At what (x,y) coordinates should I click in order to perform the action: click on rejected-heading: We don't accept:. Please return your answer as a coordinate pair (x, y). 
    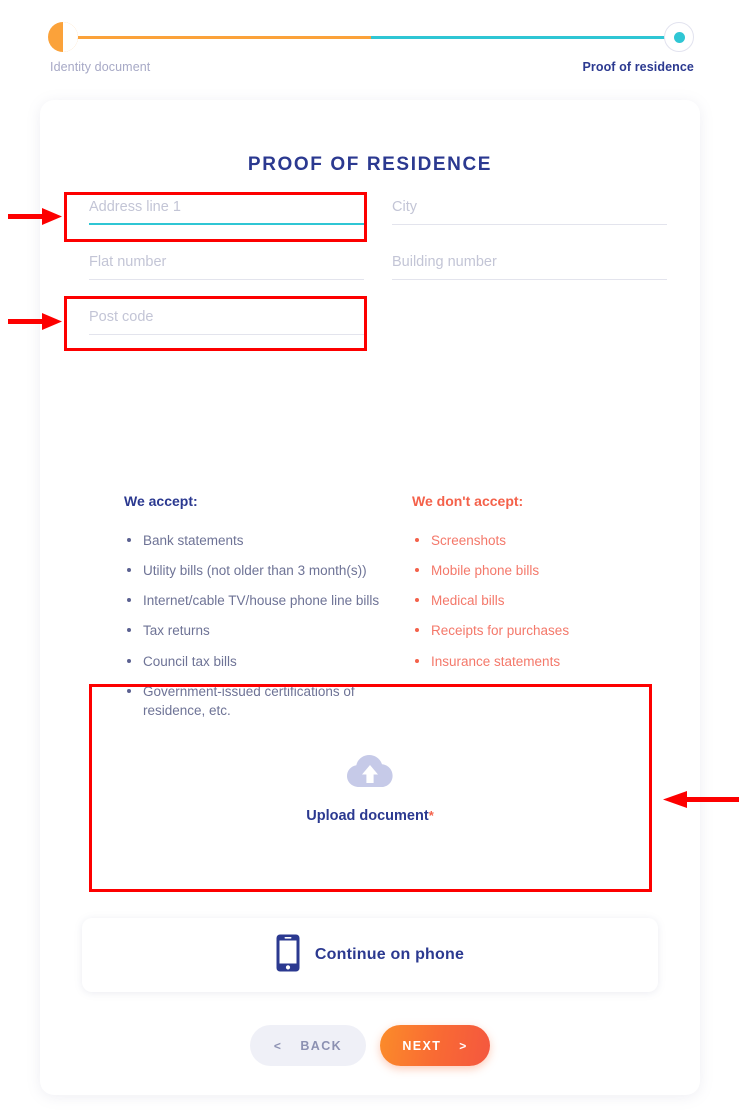
    Looking at the image, I should click on (468, 501).